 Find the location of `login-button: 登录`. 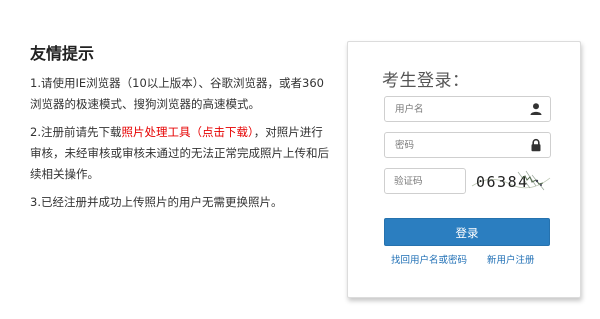

login-button: 登录 is located at coordinates (467, 232).